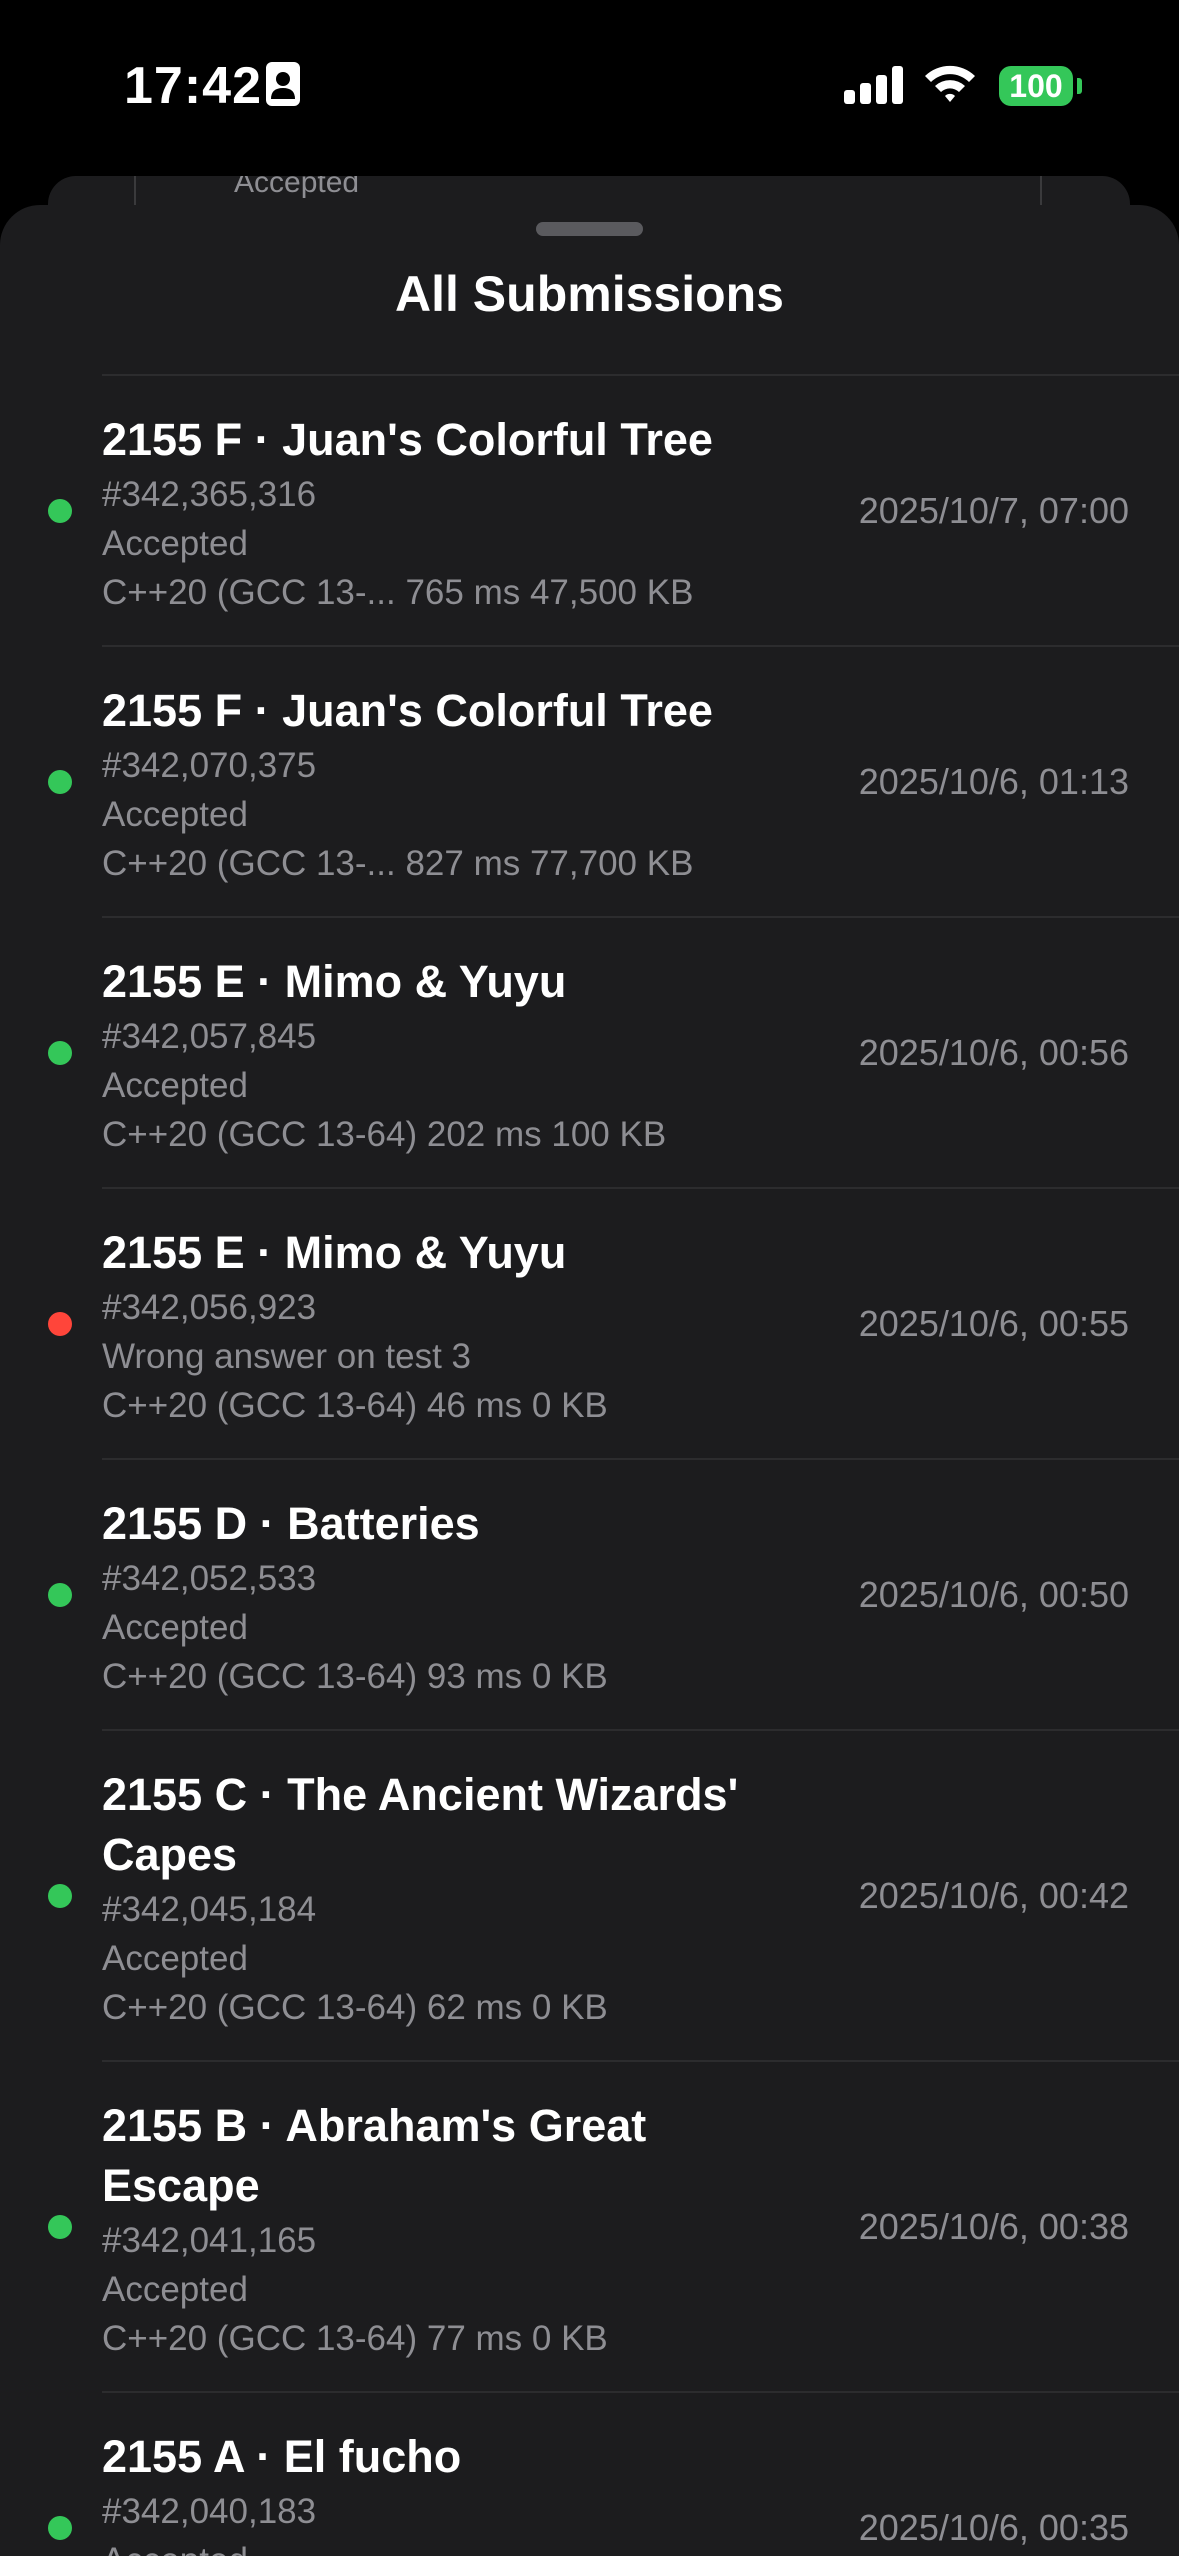  Describe the element at coordinates (355, 2338) in the screenshot. I see `submission-details: C++20 (GCC 13-64) 77 ms 0 KB` at that location.